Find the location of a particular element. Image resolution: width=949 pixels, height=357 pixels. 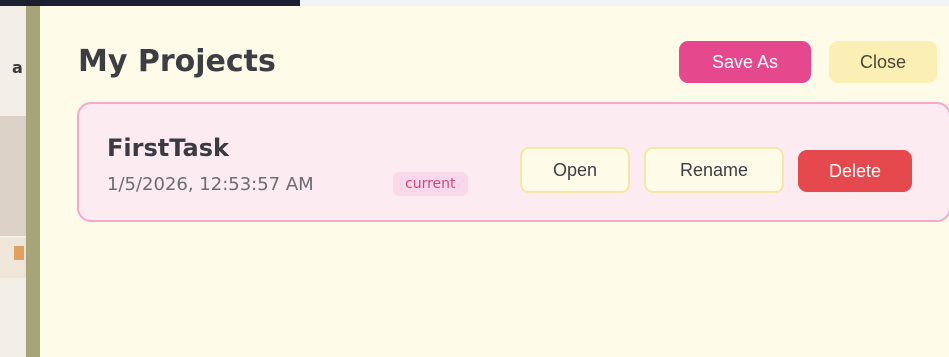

close-button: Close is located at coordinates (883, 62).